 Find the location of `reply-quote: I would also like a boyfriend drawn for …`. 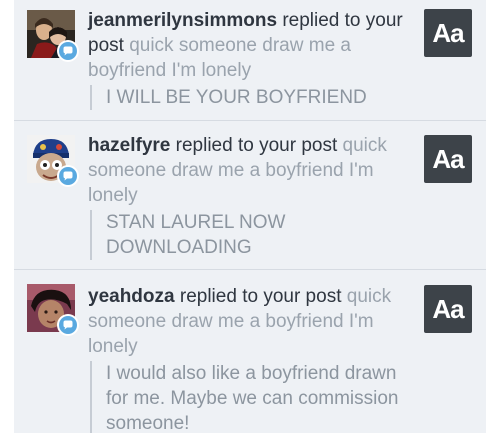

reply-quote: I would also like a boyfriend drawn for … is located at coordinates (254, 397).